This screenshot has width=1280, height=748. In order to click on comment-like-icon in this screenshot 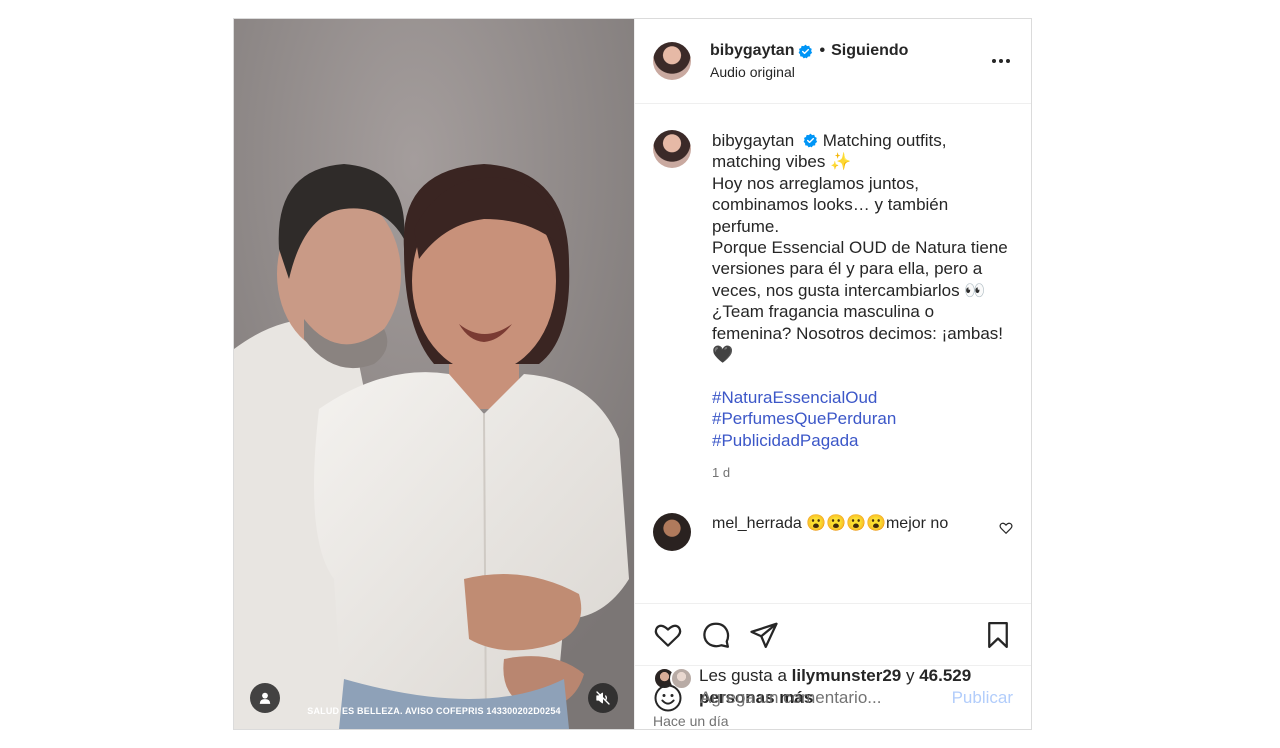, I will do `click(1006, 528)`.